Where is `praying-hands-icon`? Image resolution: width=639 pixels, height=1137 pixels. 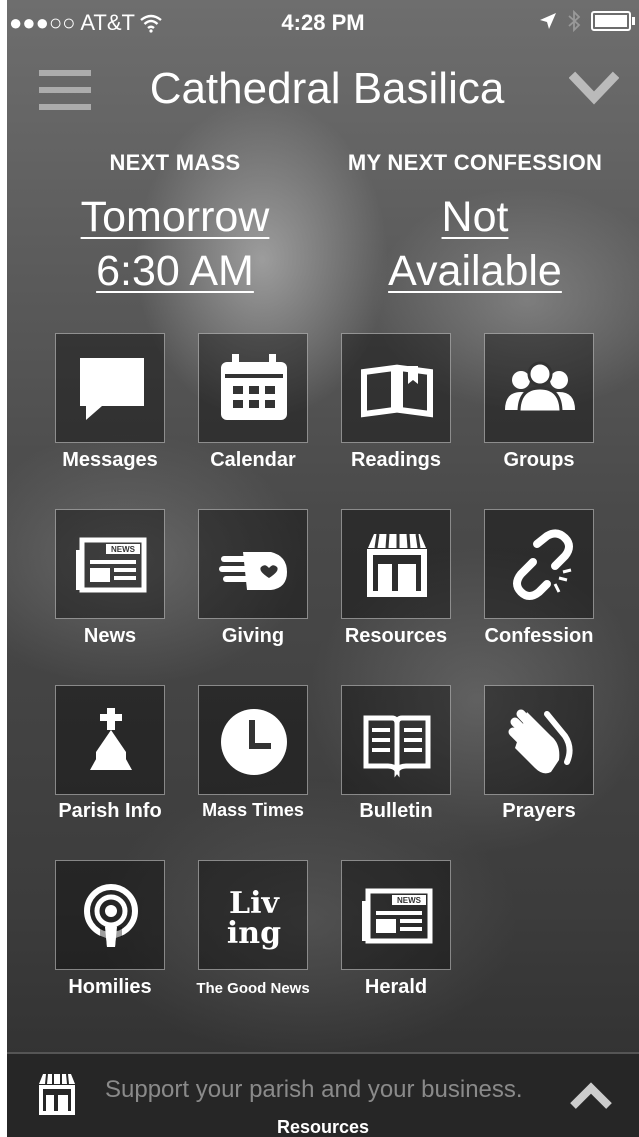 praying-hands-icon is located at coordinates (540, 741).